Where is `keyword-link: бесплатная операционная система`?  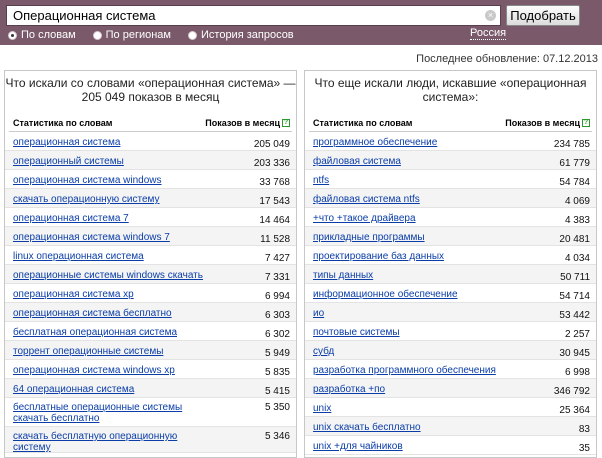
keyword-link: бесплатная операционная система is located at coordinates (113, 332).